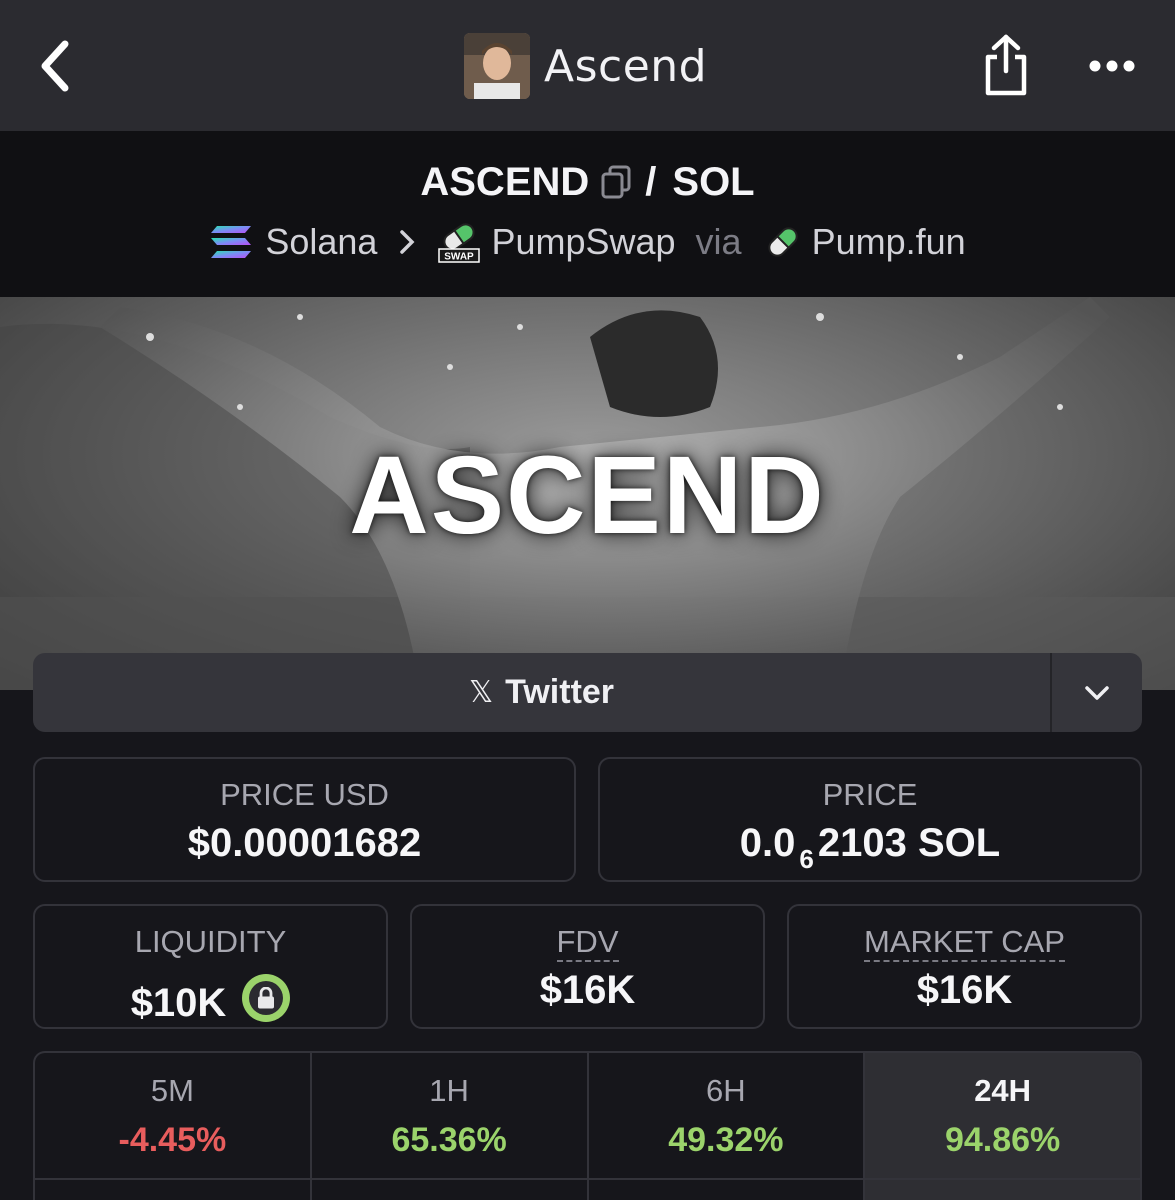 Image resolution: width=1175 pixels, height=1200 pixels. I want to click on pumpfun-logo-icon, so click(782, 242).